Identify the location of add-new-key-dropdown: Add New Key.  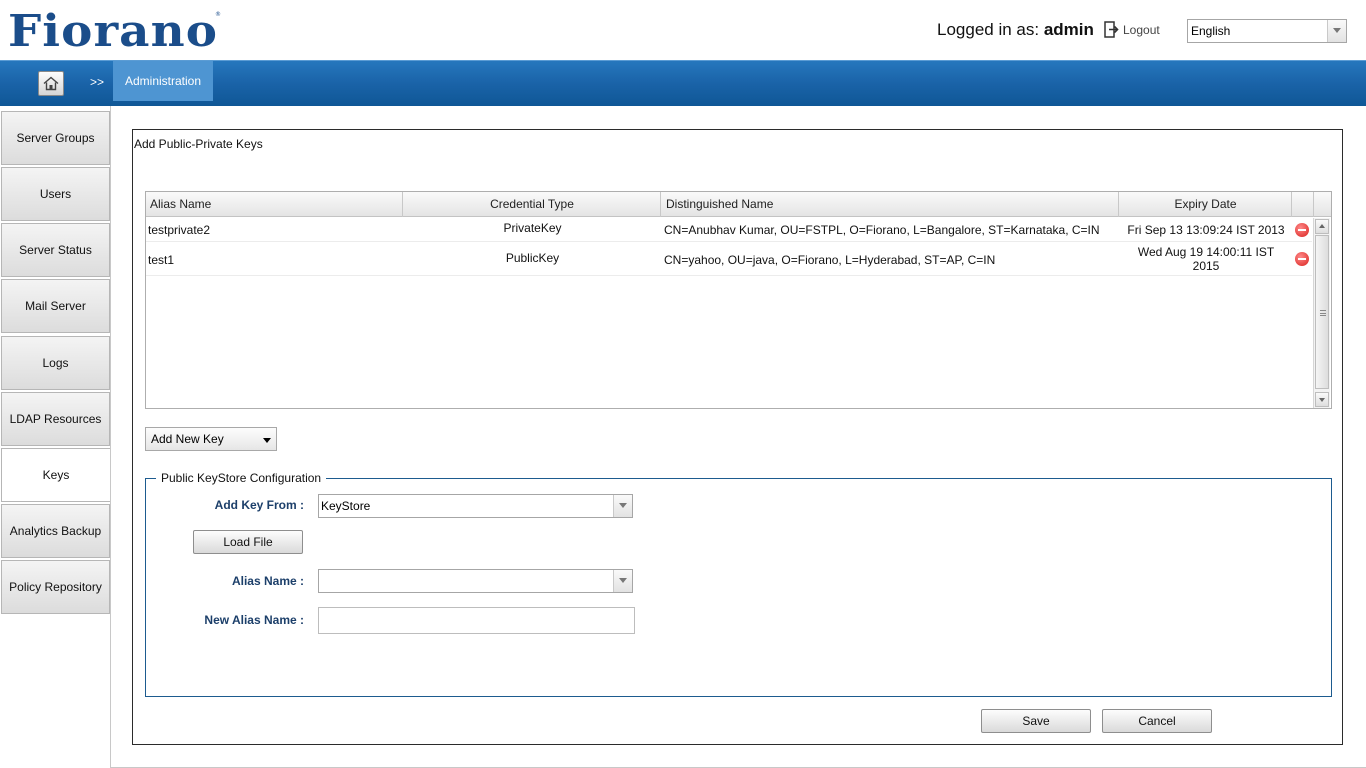
(211, 439).